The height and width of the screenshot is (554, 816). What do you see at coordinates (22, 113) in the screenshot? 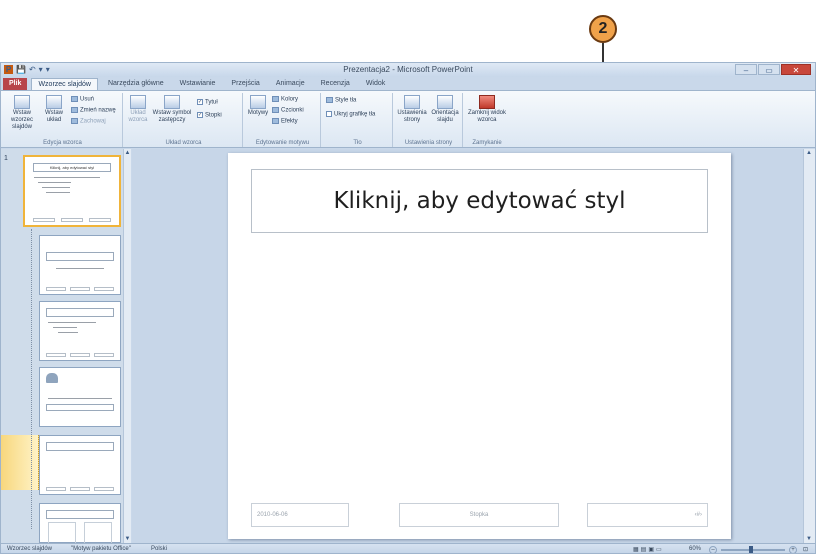
I see `insert-slide-master-button: Wstaw wzorzec slajdów` at bounding box center [22, 113].